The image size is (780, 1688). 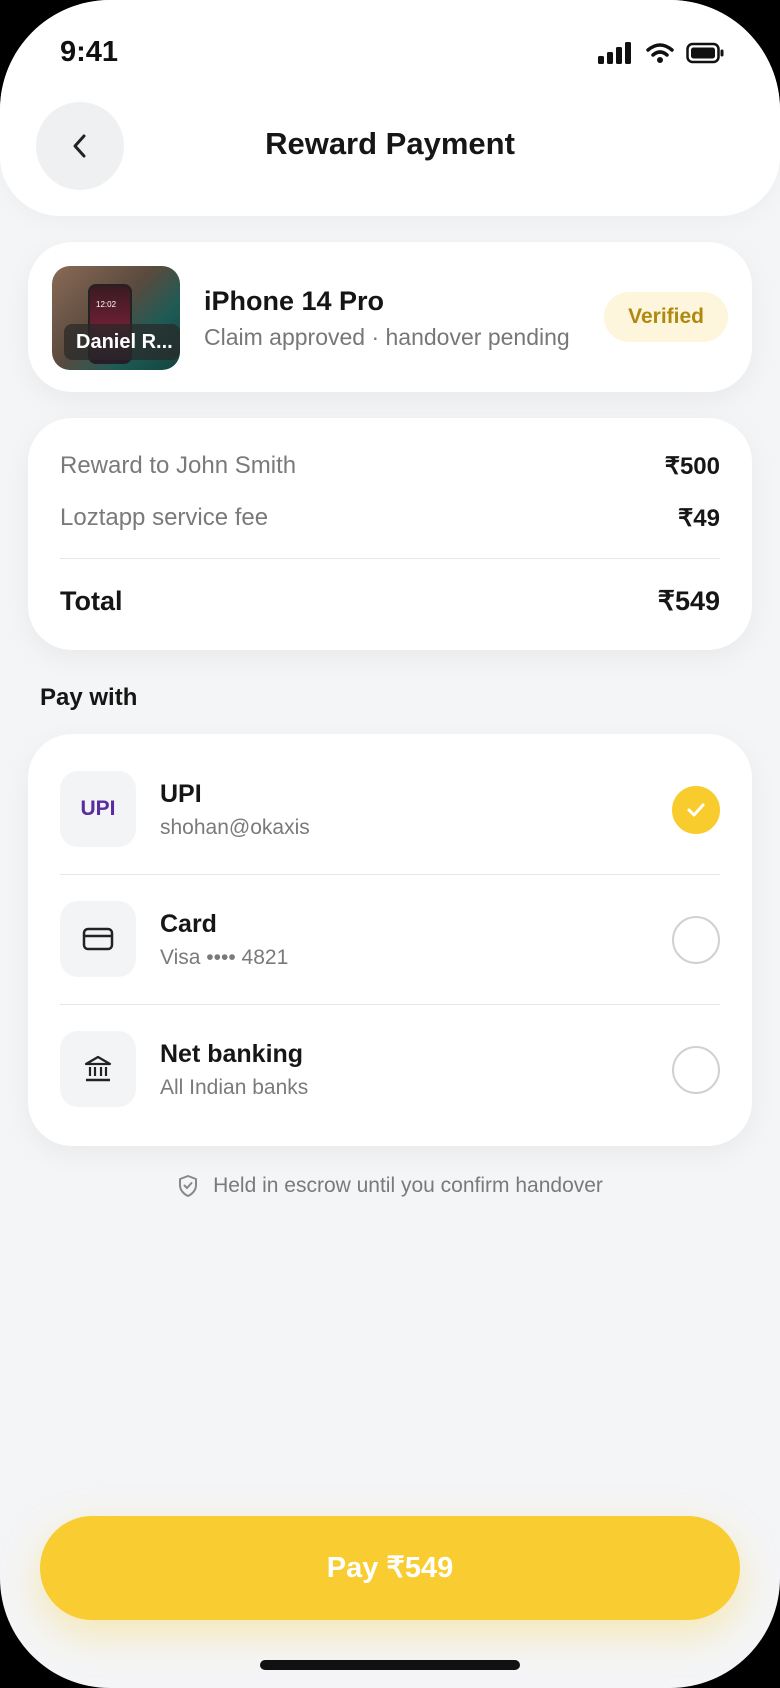 I want to click on bank-icon, so click(x=98, y=1069).